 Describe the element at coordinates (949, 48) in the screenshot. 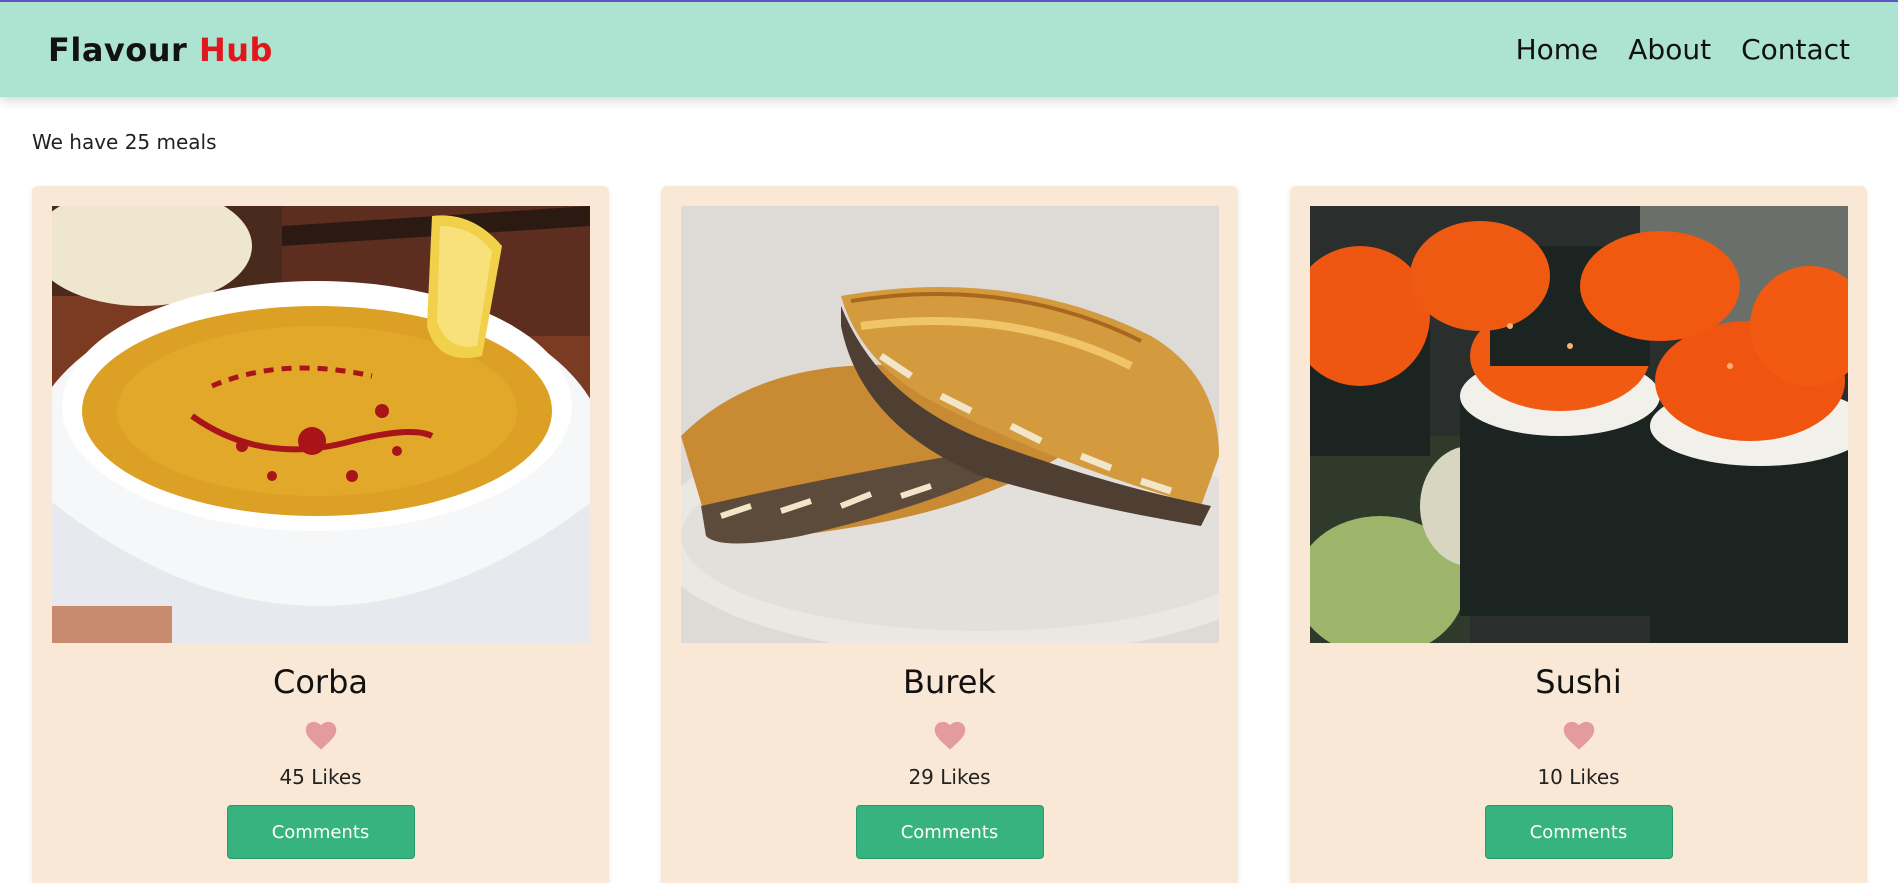

I see `site-header: Flavour Hub Home About Contact` at that location.